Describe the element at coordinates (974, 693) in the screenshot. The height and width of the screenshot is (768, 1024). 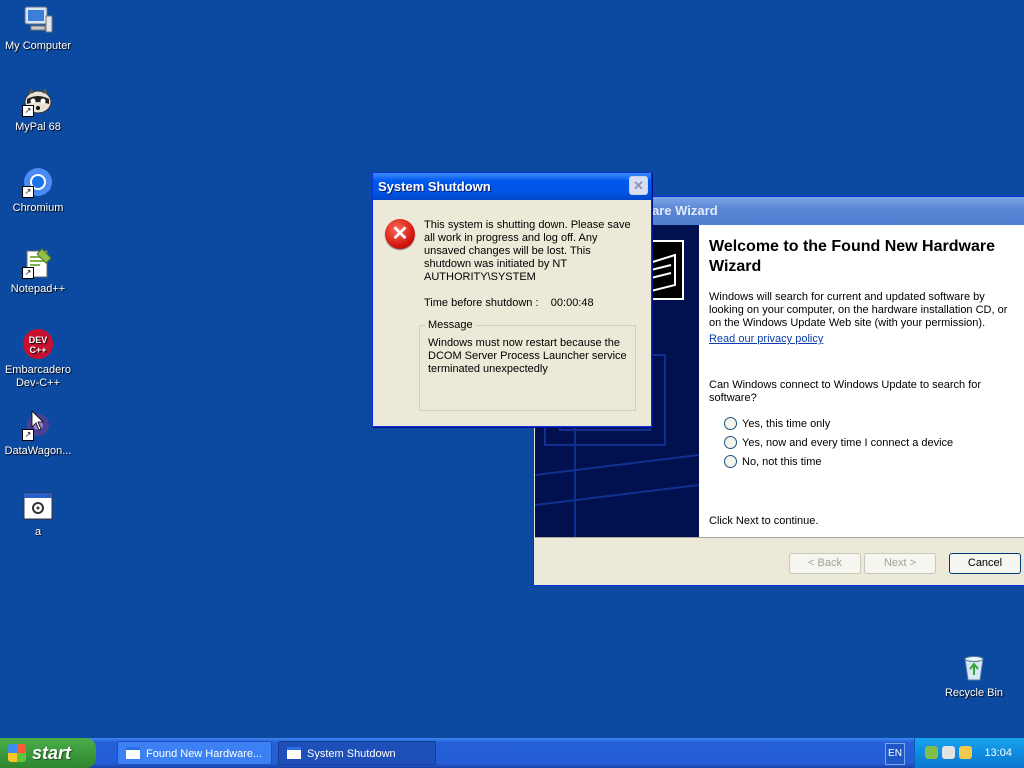
I see `desktop-icon-label: Recycle Bin` at that location.